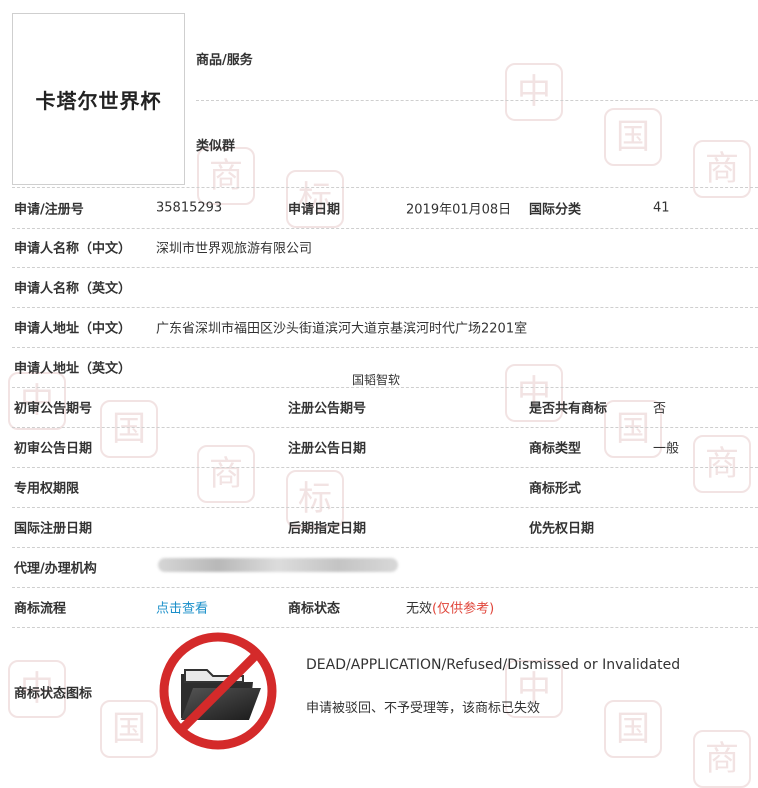 Image resolution: width=758 pixels, height=788 pixels. I want to click on applicant-en-label: 申请人名称（英文）, so click(73, 289).